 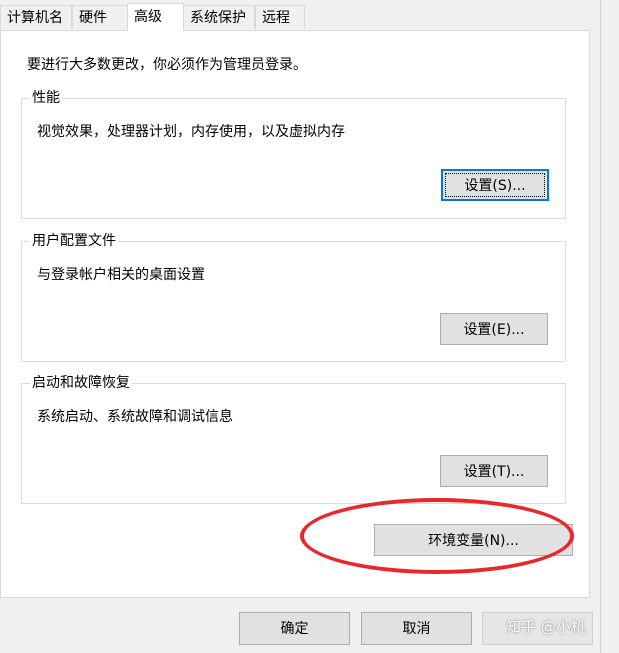 I want to click on highlight-oval, so click(x=437, y=536).